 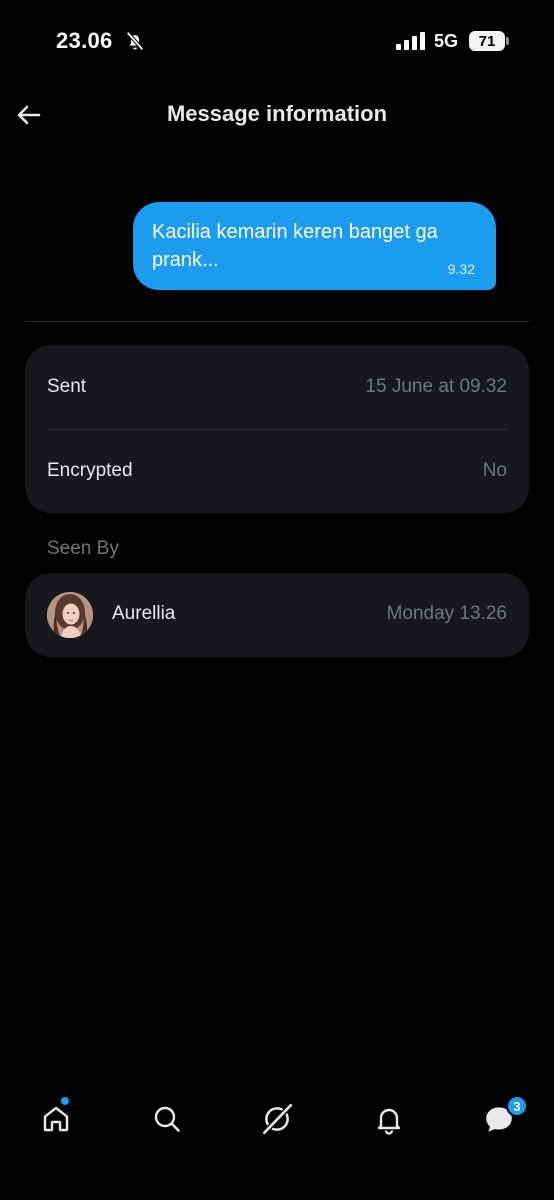 What do you see at coordinates (517, 1106) in the screenshot?
I see `messages-badge: 3` at bounding box center [517, 1106].